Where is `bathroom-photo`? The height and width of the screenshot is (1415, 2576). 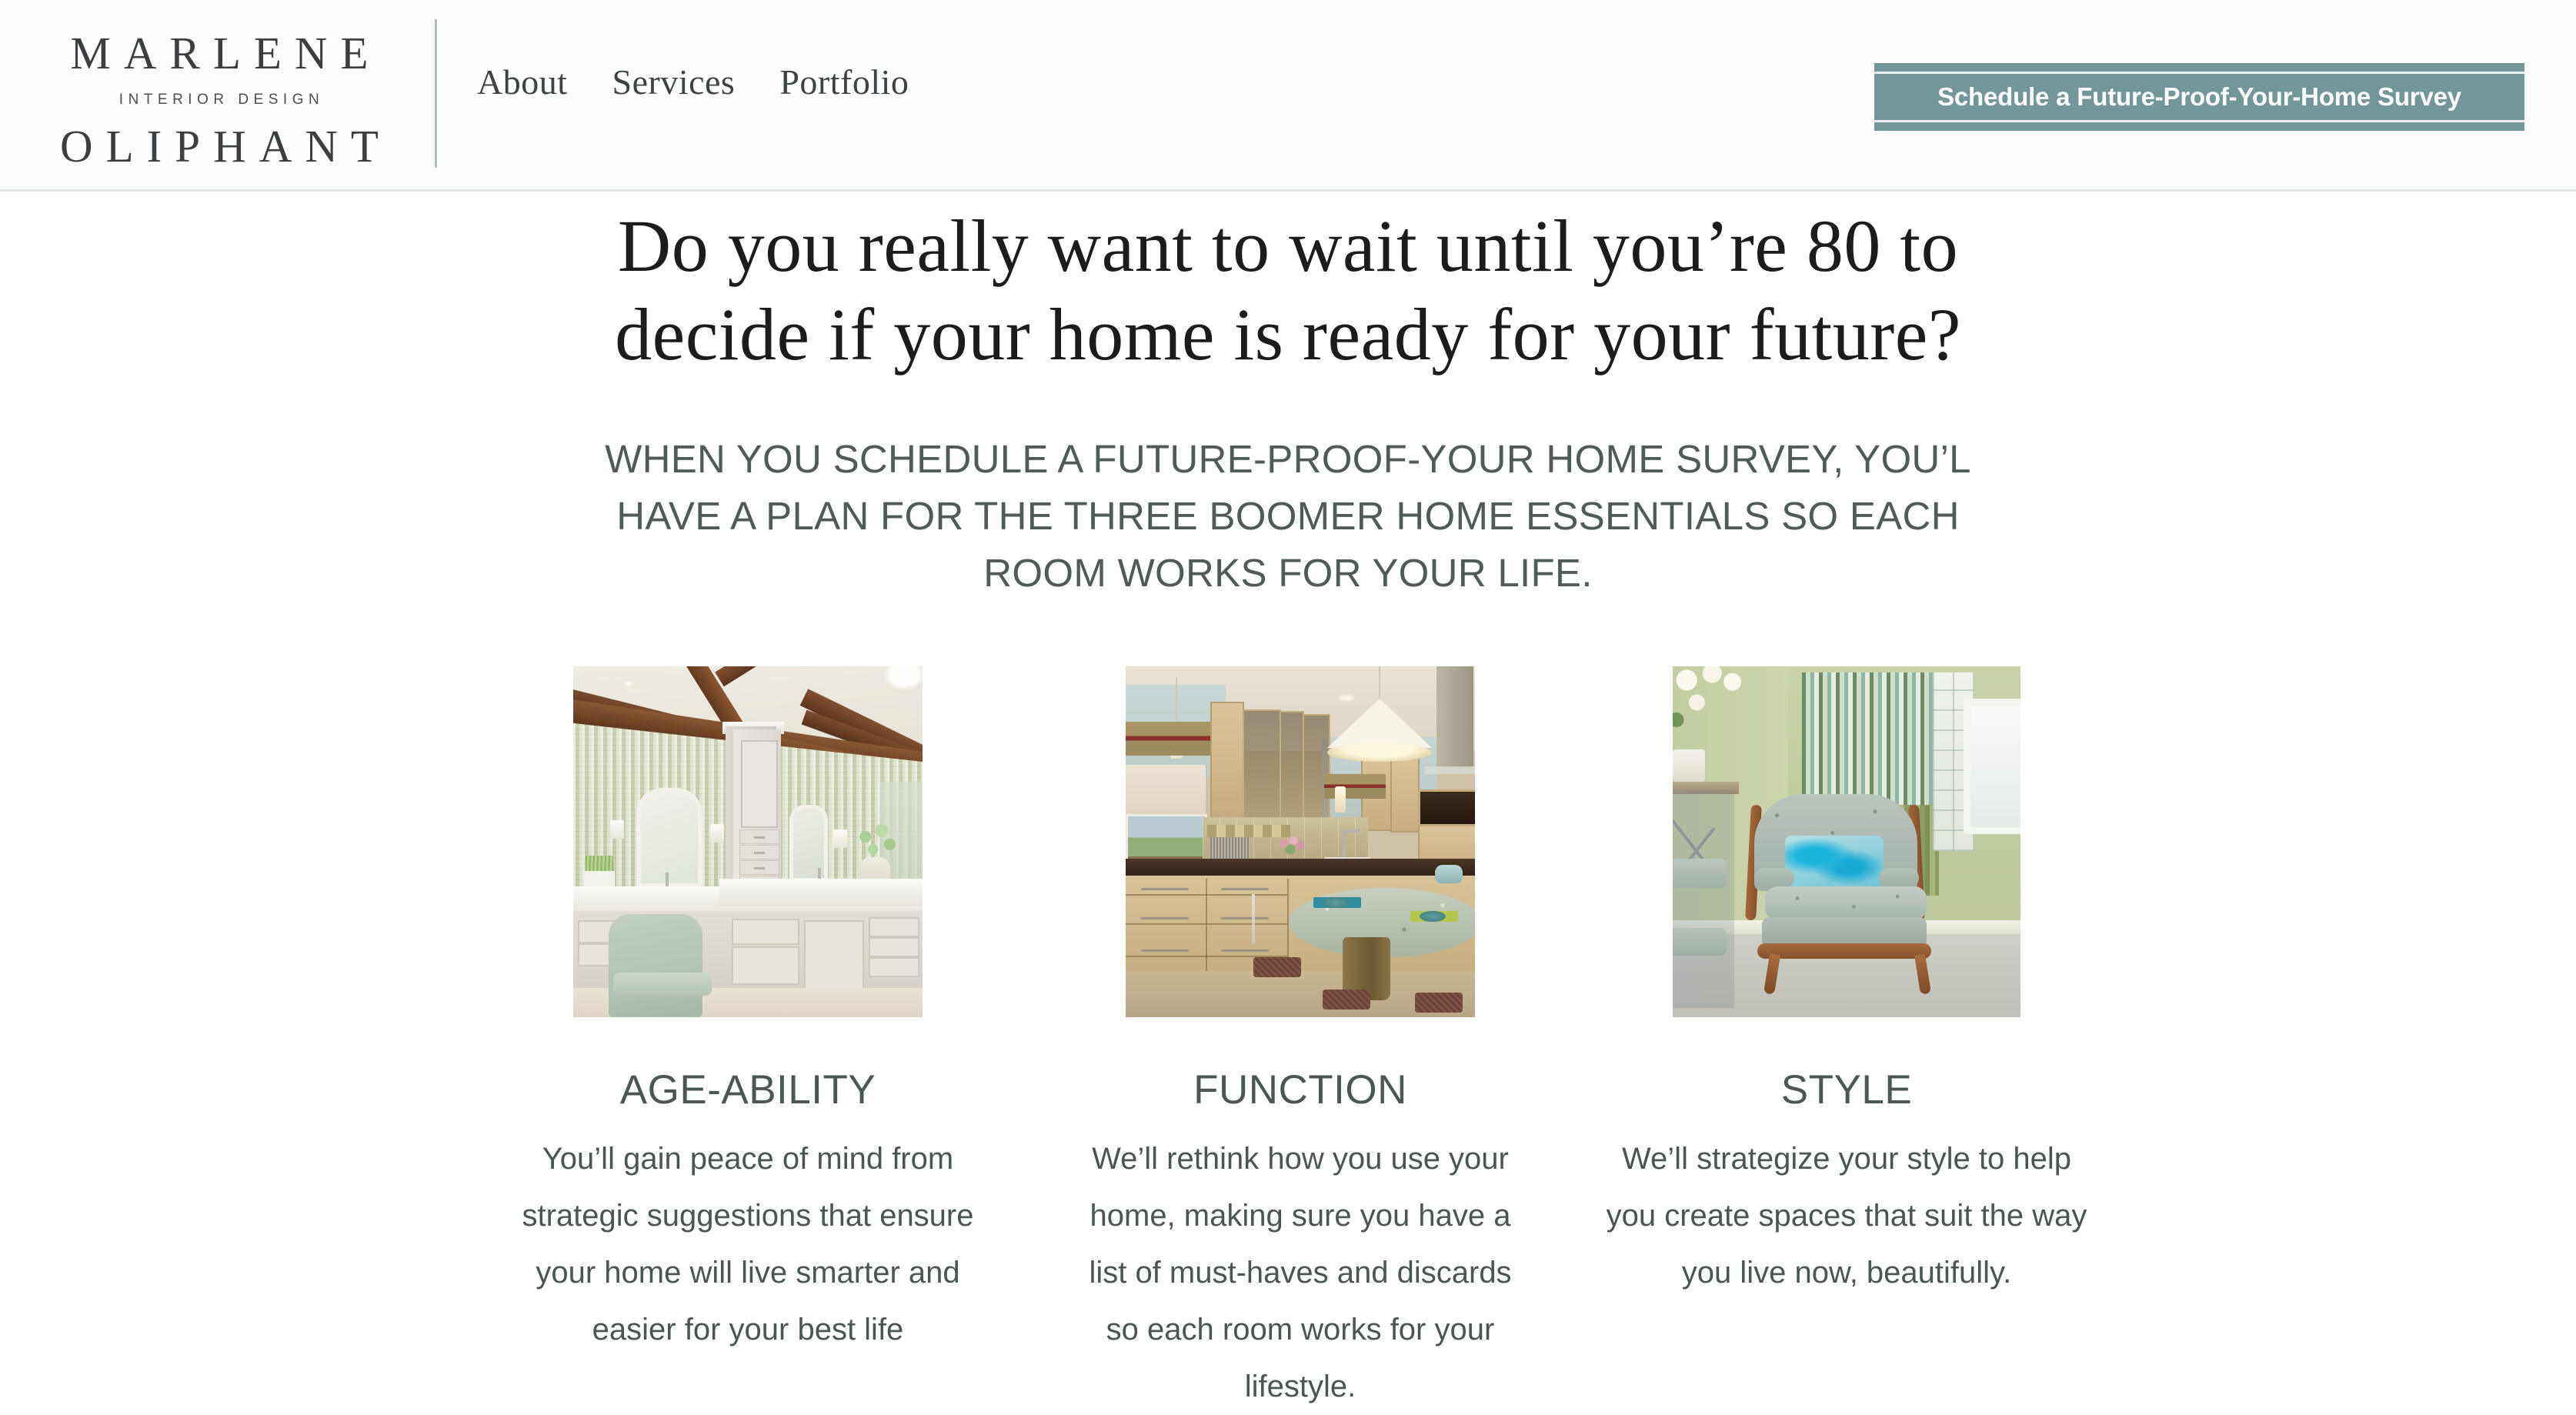
bathroom-photo is located at coordinates (748, 841).